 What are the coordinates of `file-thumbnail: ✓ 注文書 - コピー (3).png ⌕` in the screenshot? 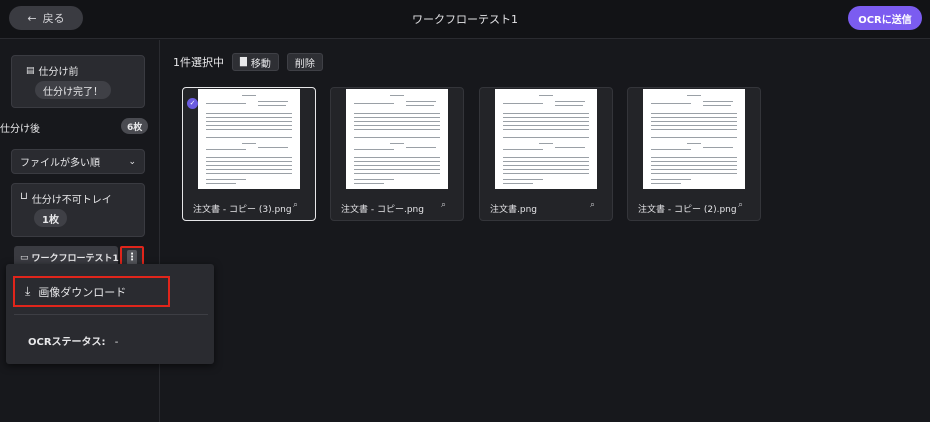 It's located at (249, 154).